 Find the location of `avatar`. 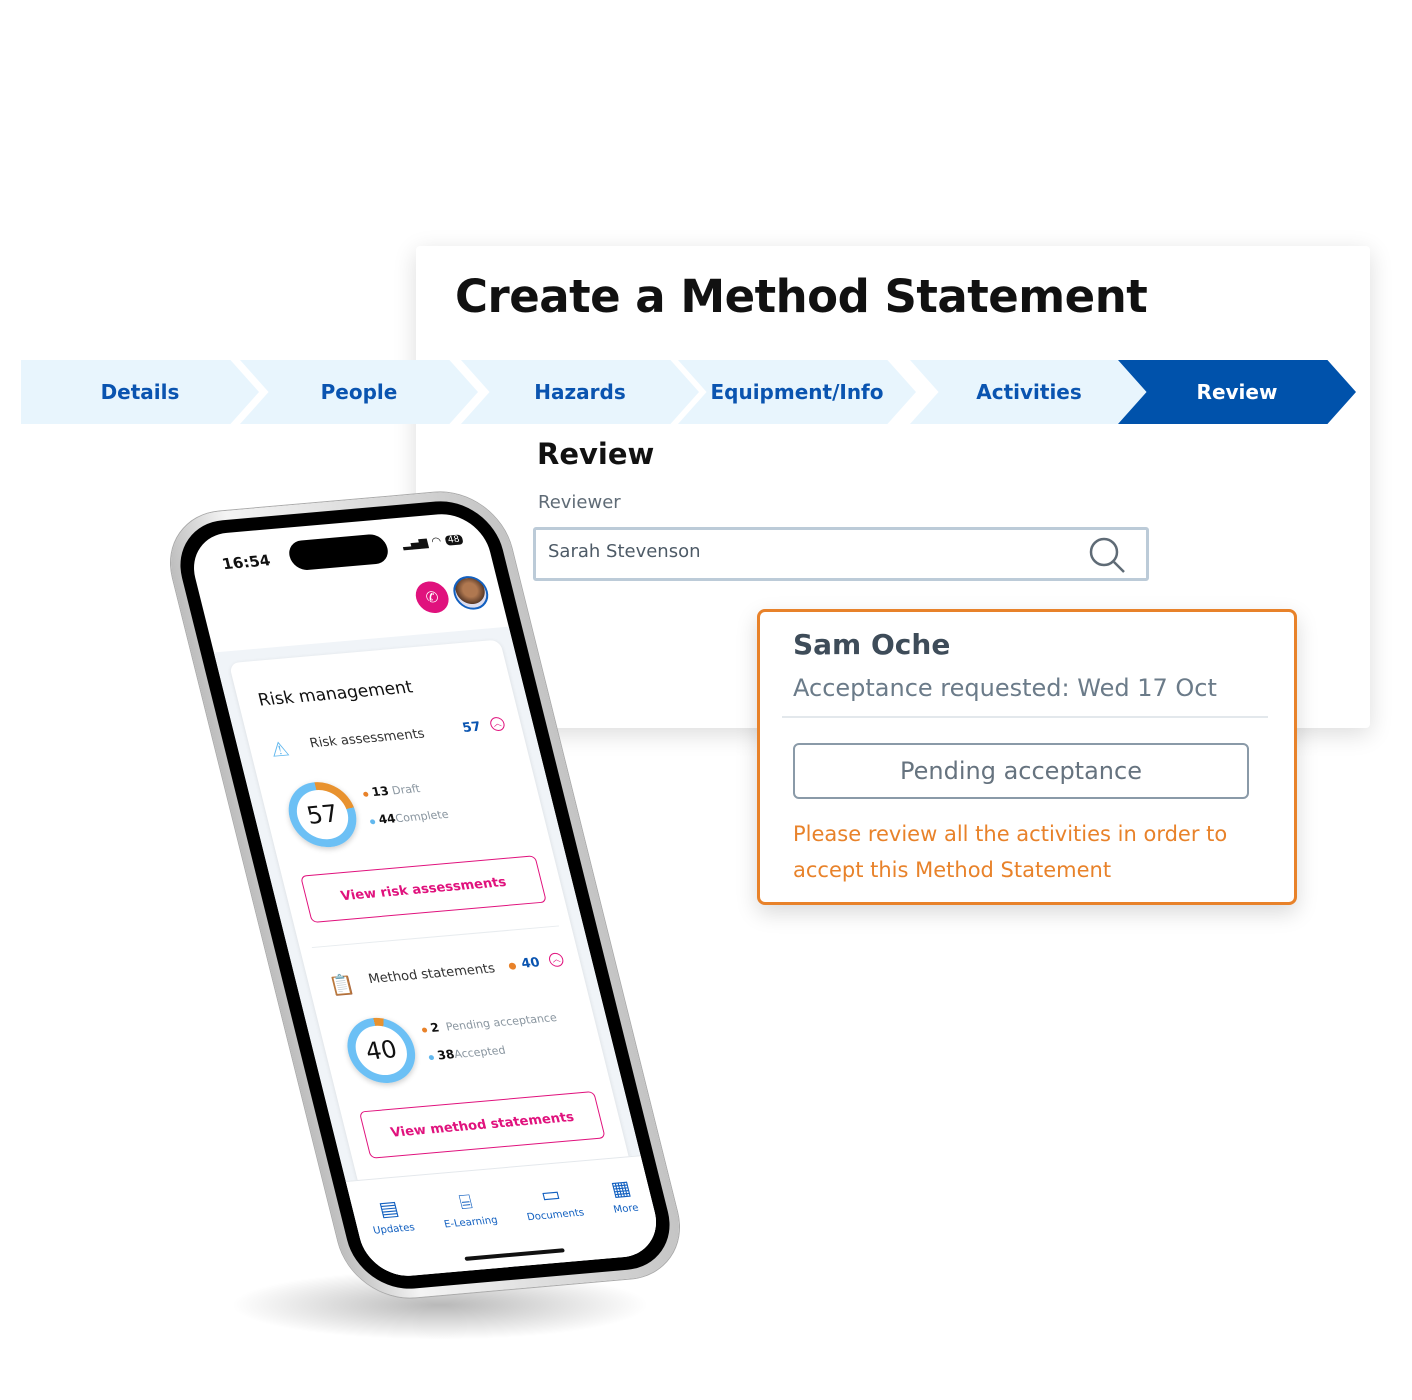

avatar is located at coordinates (470, 593).